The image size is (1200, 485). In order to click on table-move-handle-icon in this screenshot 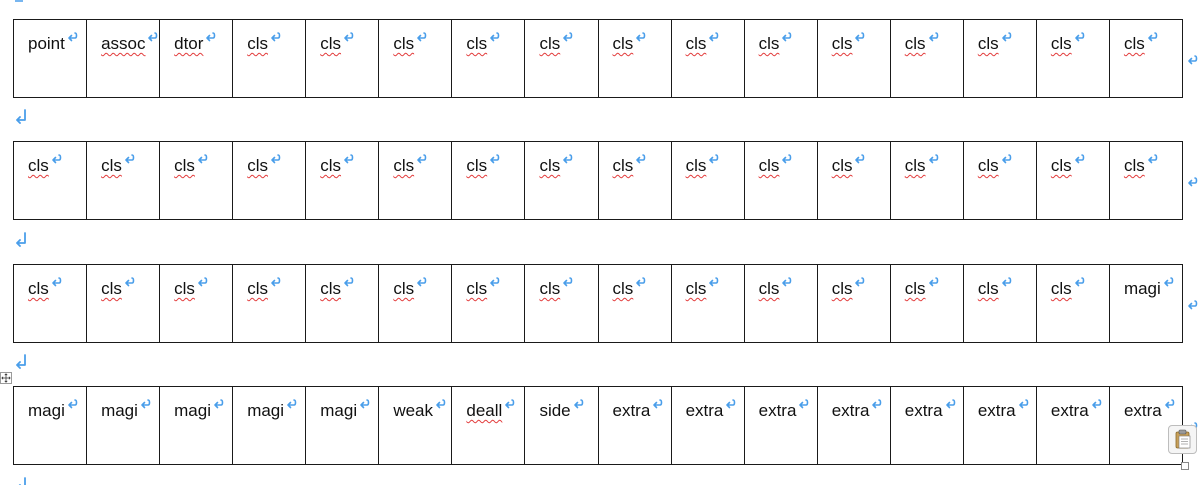, I will do `click(6, 378)`.